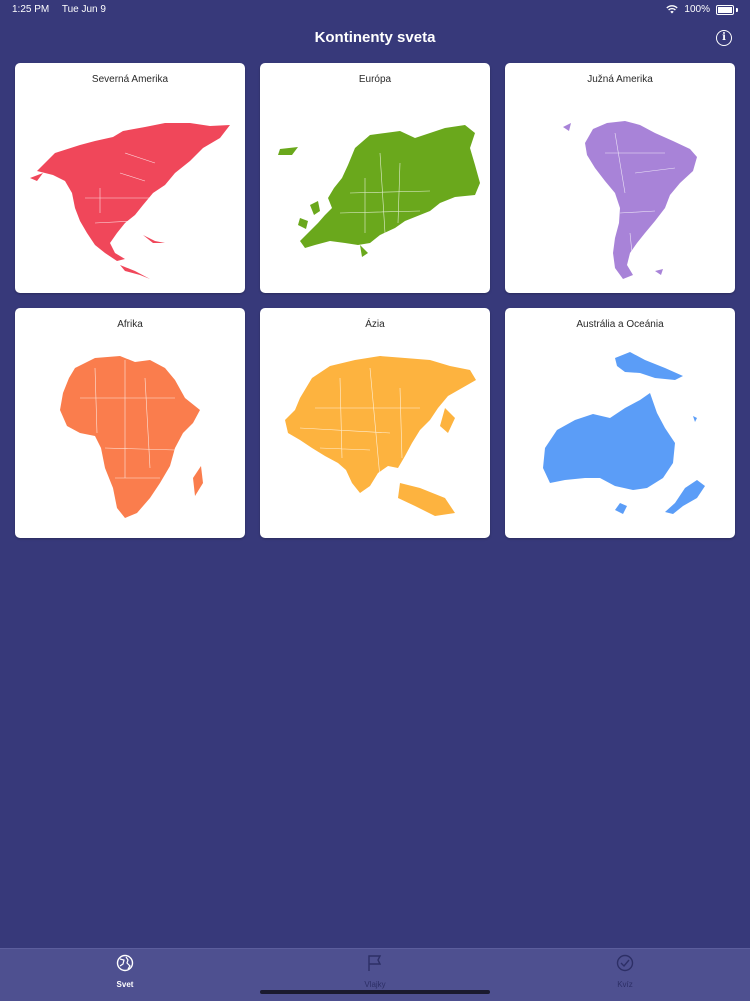  Describe the element at coordinates (131, 437) in the screenshot. I see `africa-map` at that location.